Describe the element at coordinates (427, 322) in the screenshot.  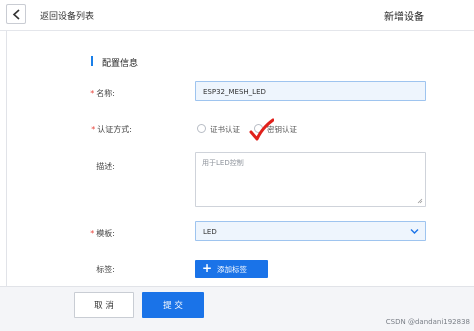
I see `watermark: CSDN @dandani192838` at that location.